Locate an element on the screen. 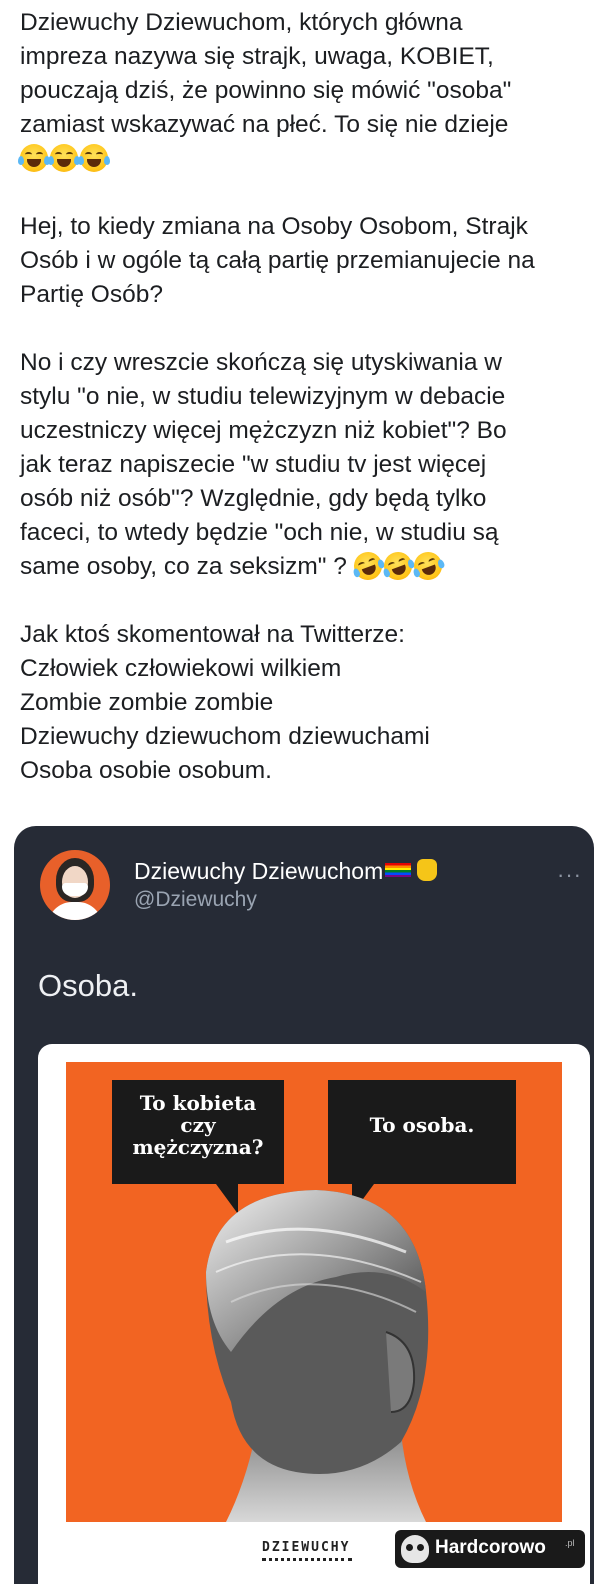 The height and width of the screenshot is (1584, 600). speech-bubble-left: To kobieta czy mężczyzna? is located at coordinates (198, 1132).